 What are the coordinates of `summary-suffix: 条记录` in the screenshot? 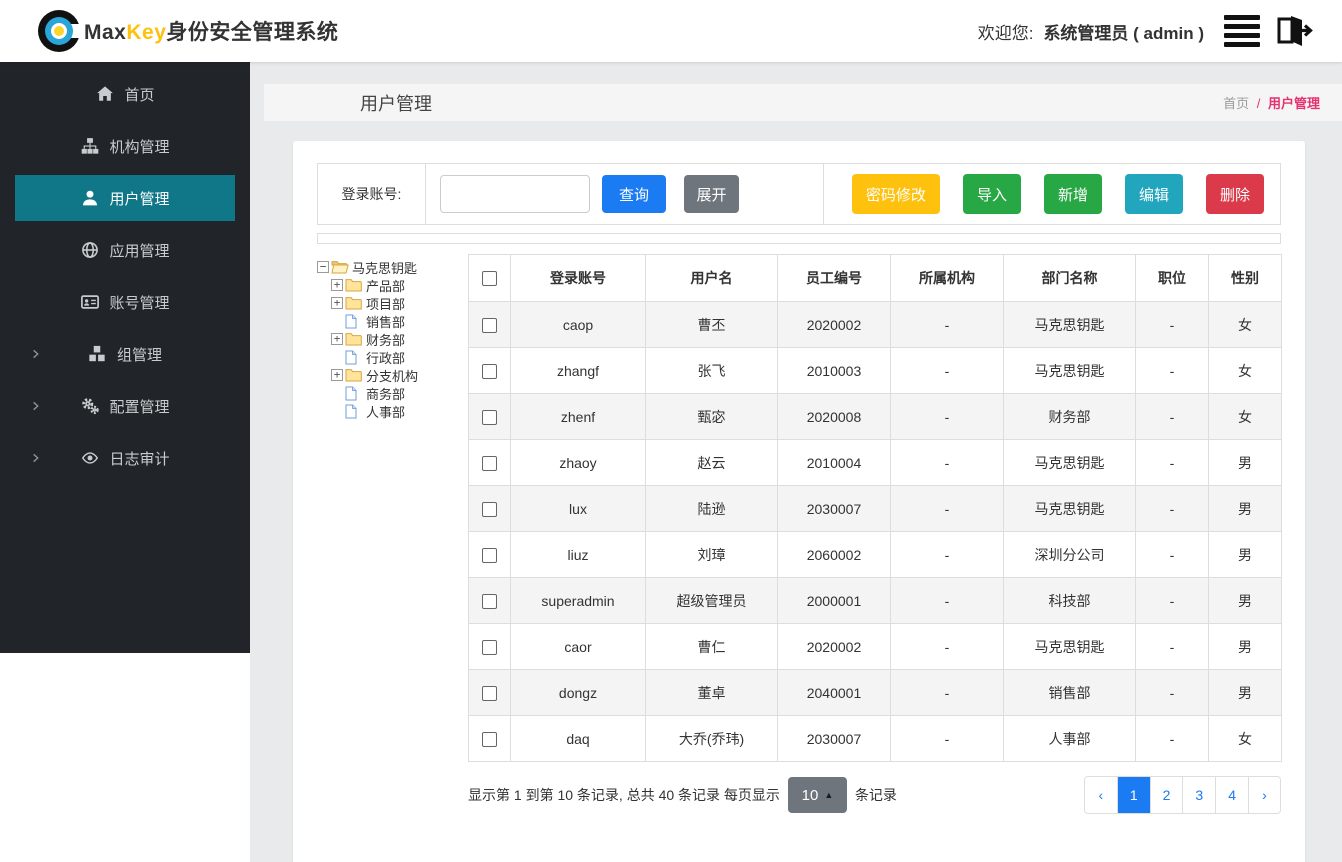 It's located at (875, 795).